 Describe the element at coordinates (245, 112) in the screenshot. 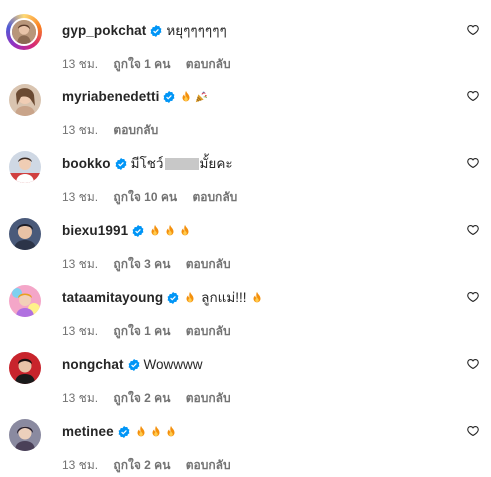

I see `comment-item: myriabenedetti 13 ชม. ตอบกลับ` at that location.